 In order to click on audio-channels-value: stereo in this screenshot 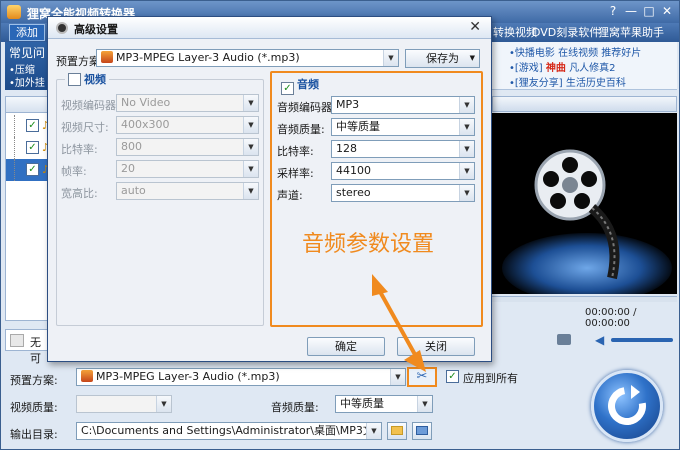, I will do `click(353, 192)`.